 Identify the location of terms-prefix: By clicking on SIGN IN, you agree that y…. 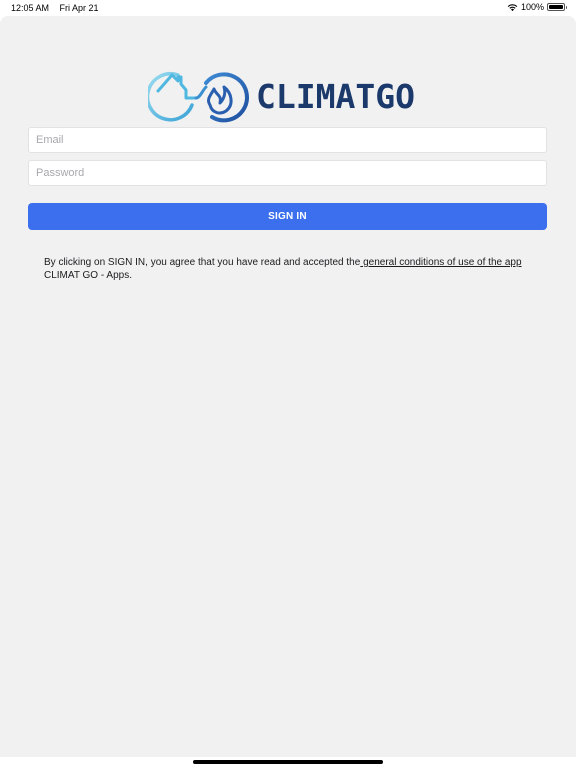
(202, 262).